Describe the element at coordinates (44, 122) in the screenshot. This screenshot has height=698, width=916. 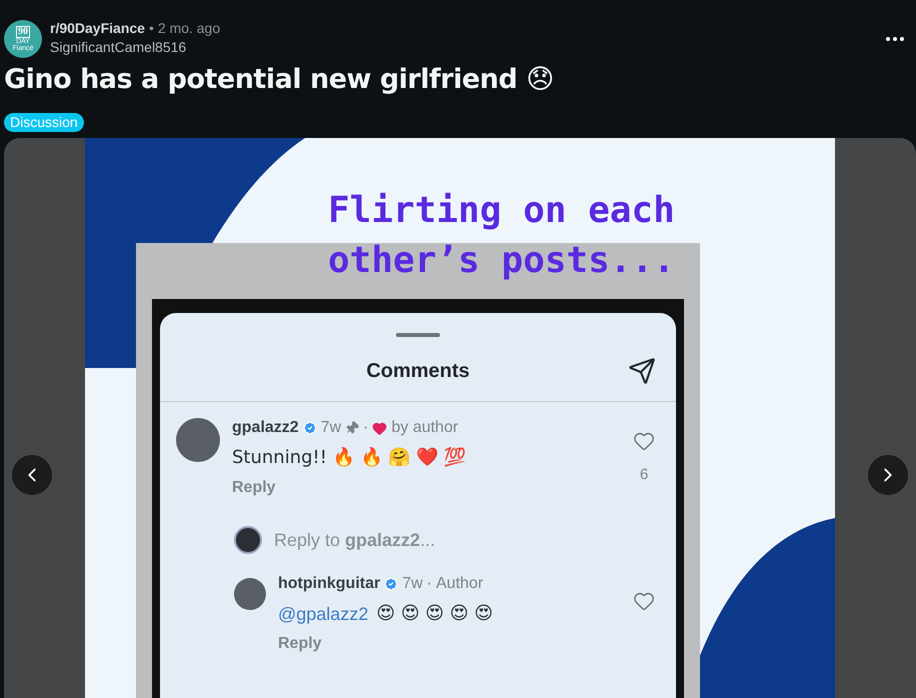
I see `flair-tag: Discussion` at that location.